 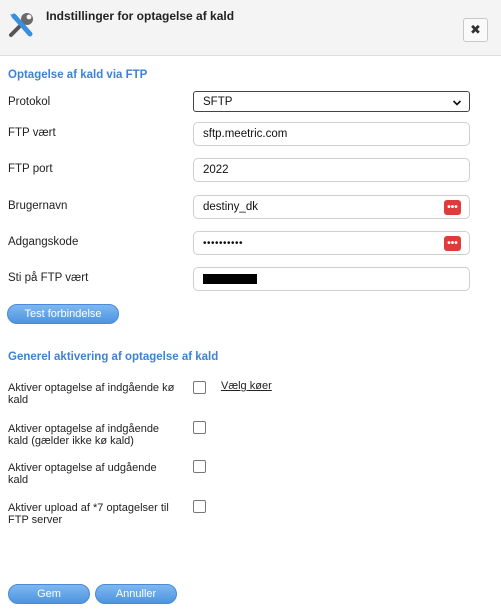 I want to click on path-input, so click(x=331, y=279).